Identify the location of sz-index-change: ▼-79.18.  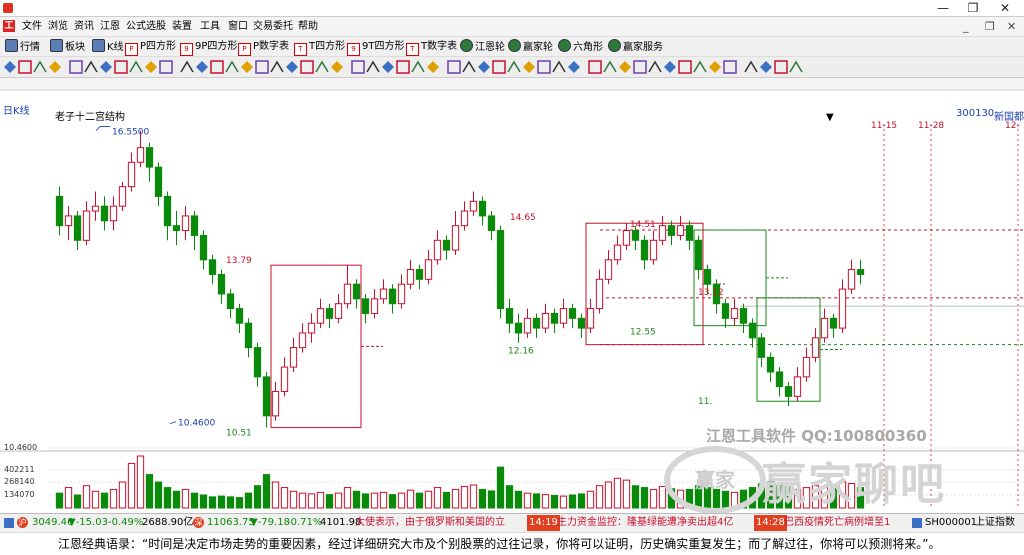
(270, 522).